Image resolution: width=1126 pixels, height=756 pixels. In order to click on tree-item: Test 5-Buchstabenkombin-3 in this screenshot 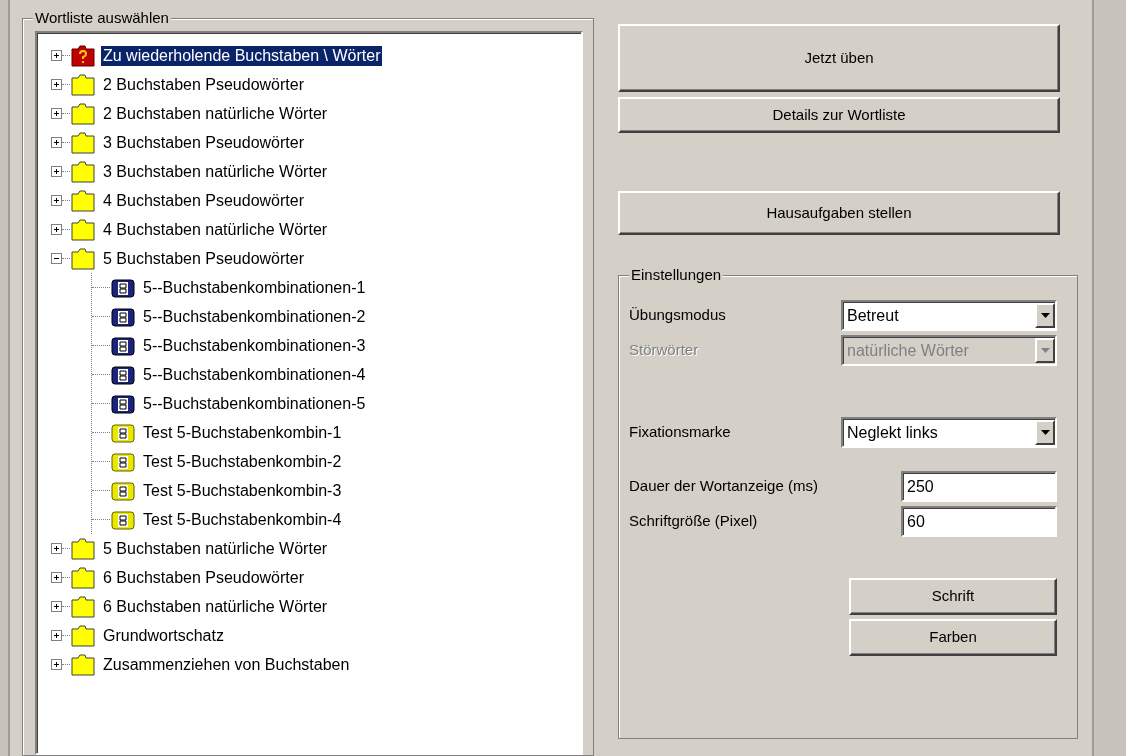, I will do `click(242, 490)`.